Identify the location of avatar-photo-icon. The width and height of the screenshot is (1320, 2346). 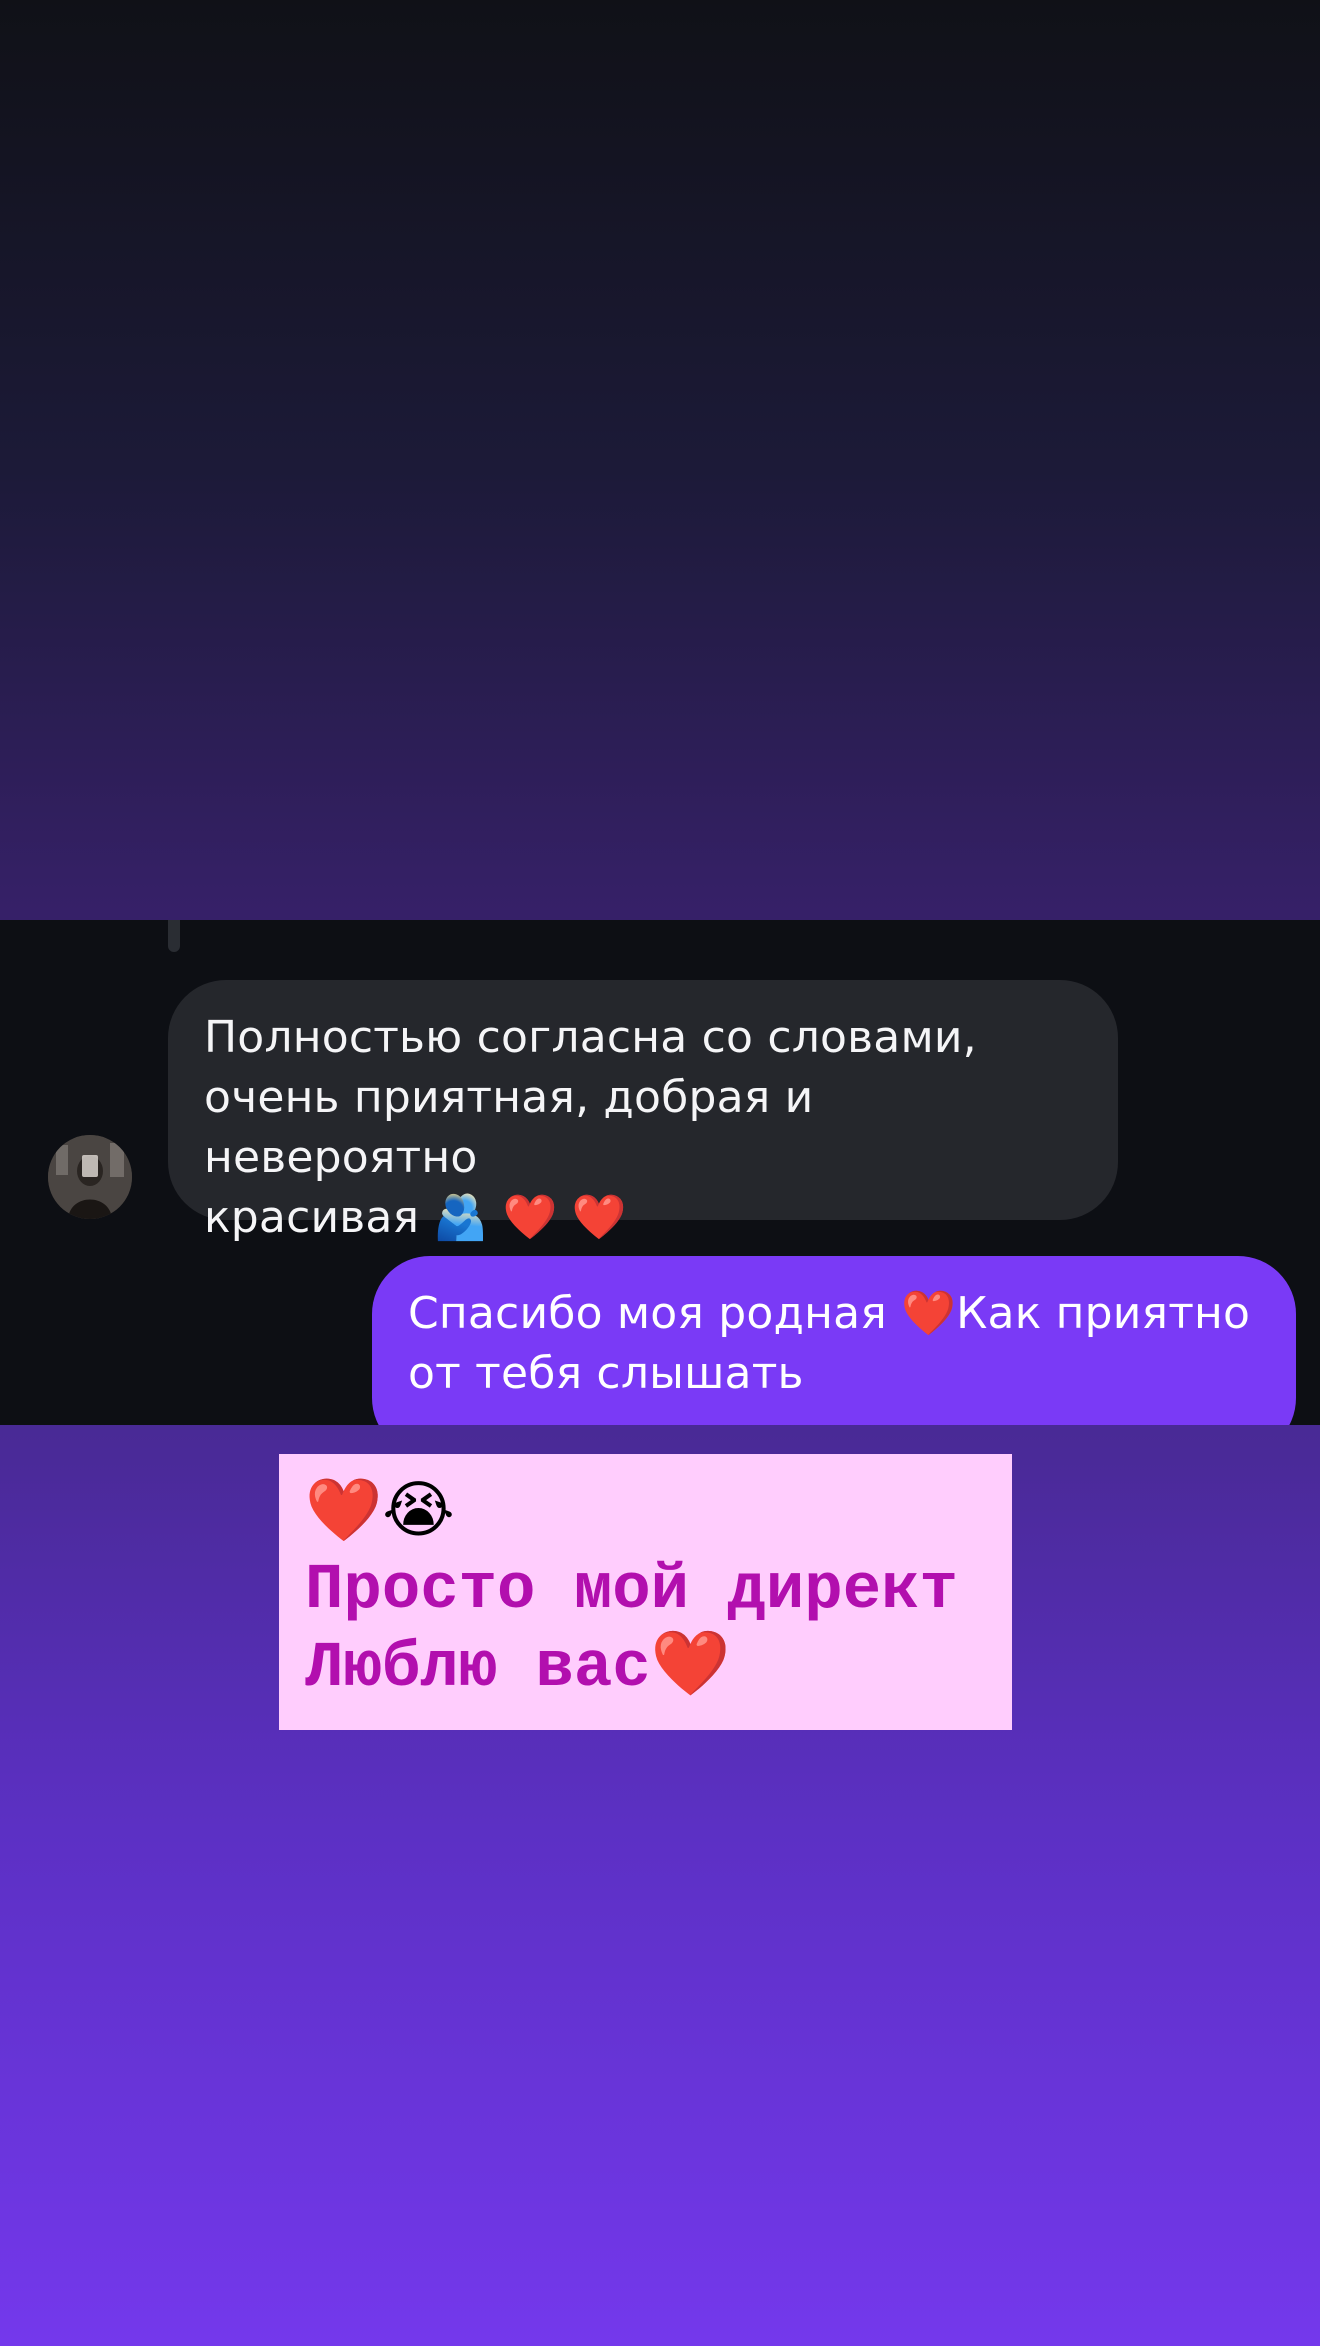
(90, 1177).